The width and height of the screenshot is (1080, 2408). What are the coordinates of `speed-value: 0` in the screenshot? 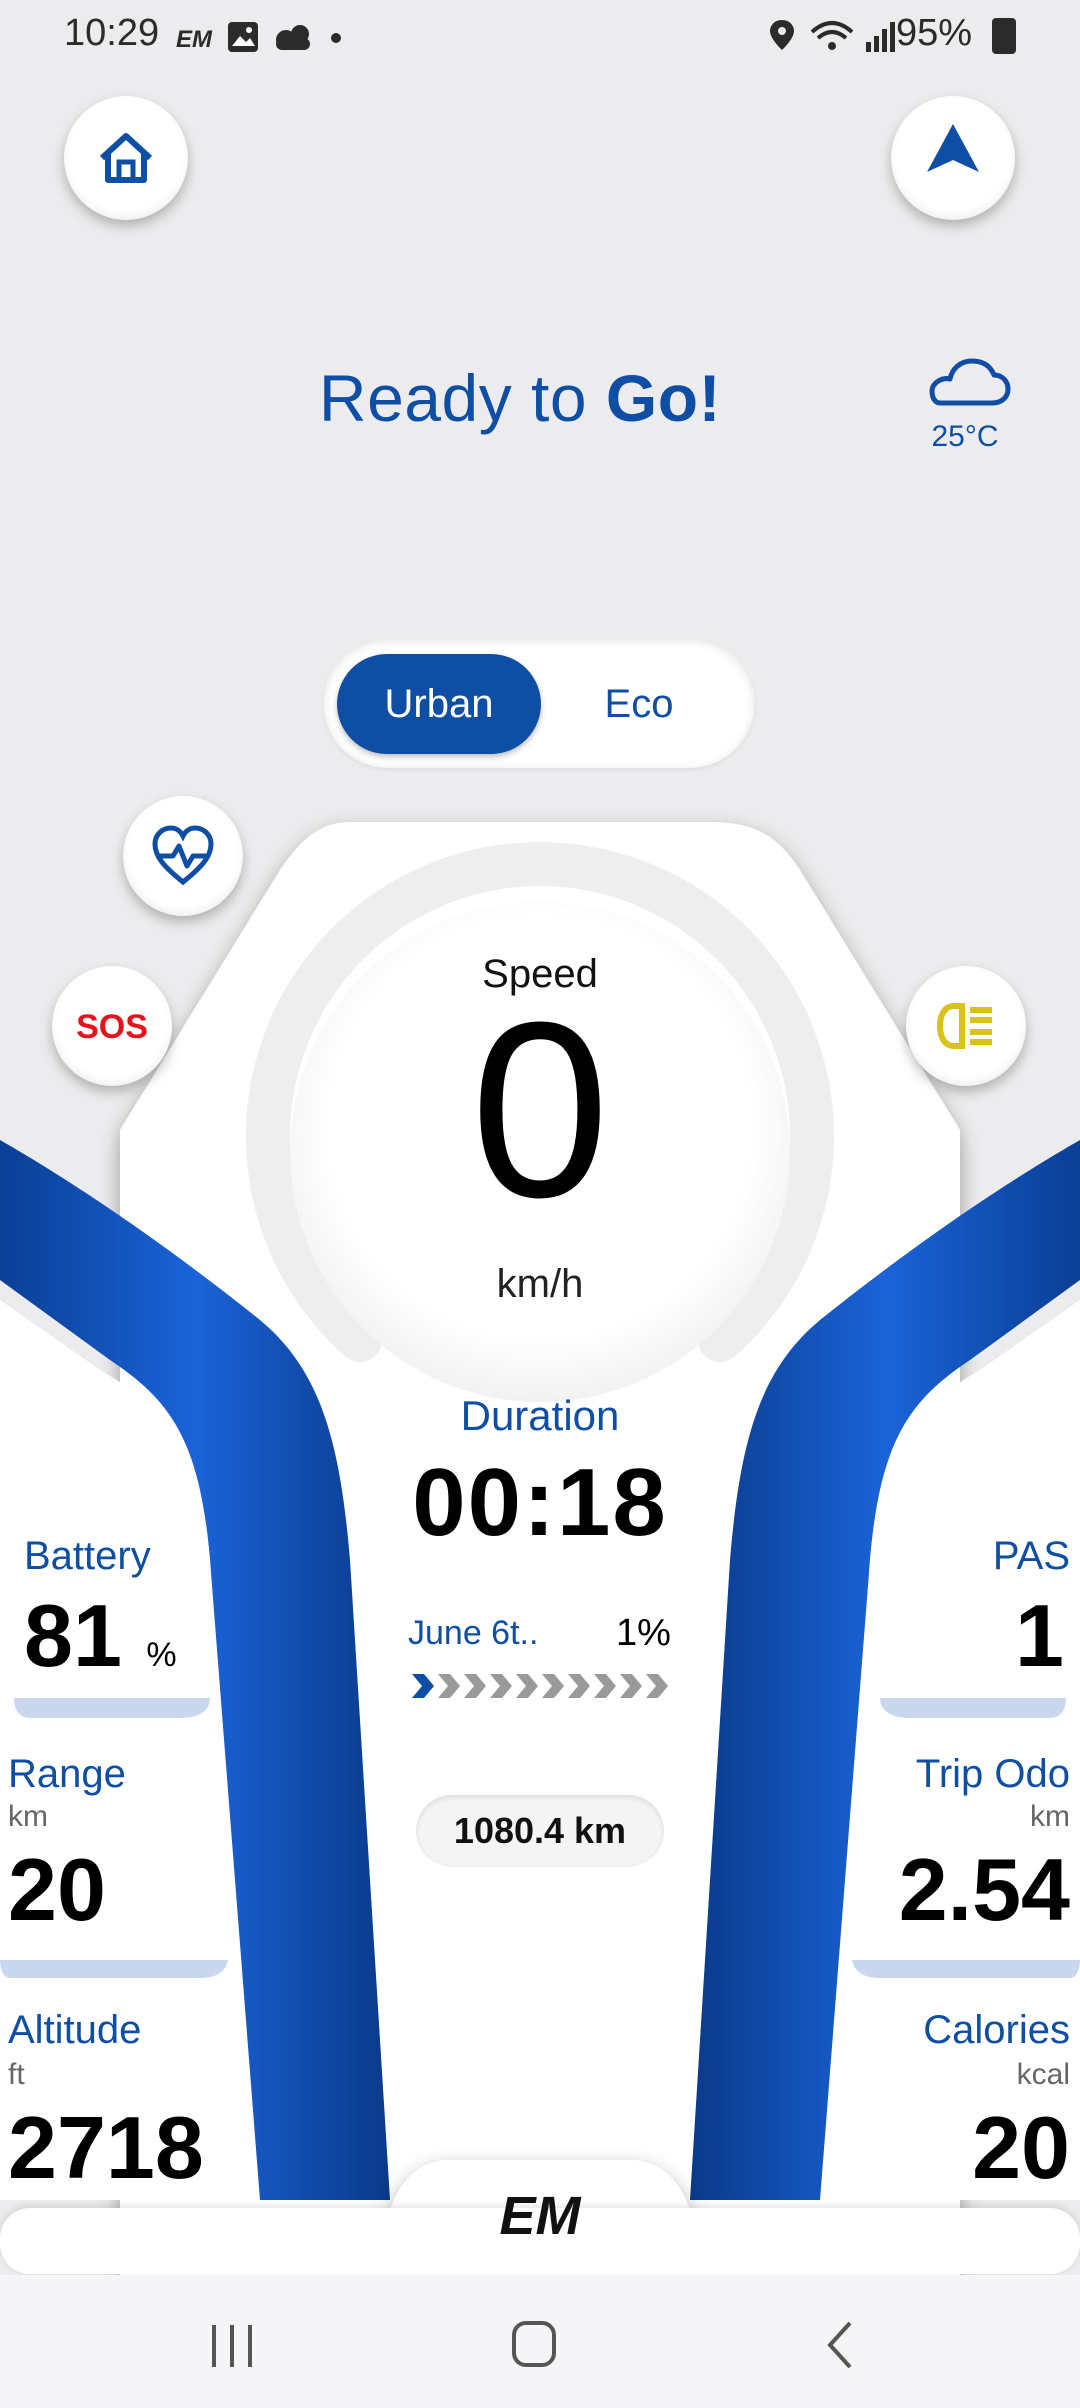 It's located at (540, 1109).